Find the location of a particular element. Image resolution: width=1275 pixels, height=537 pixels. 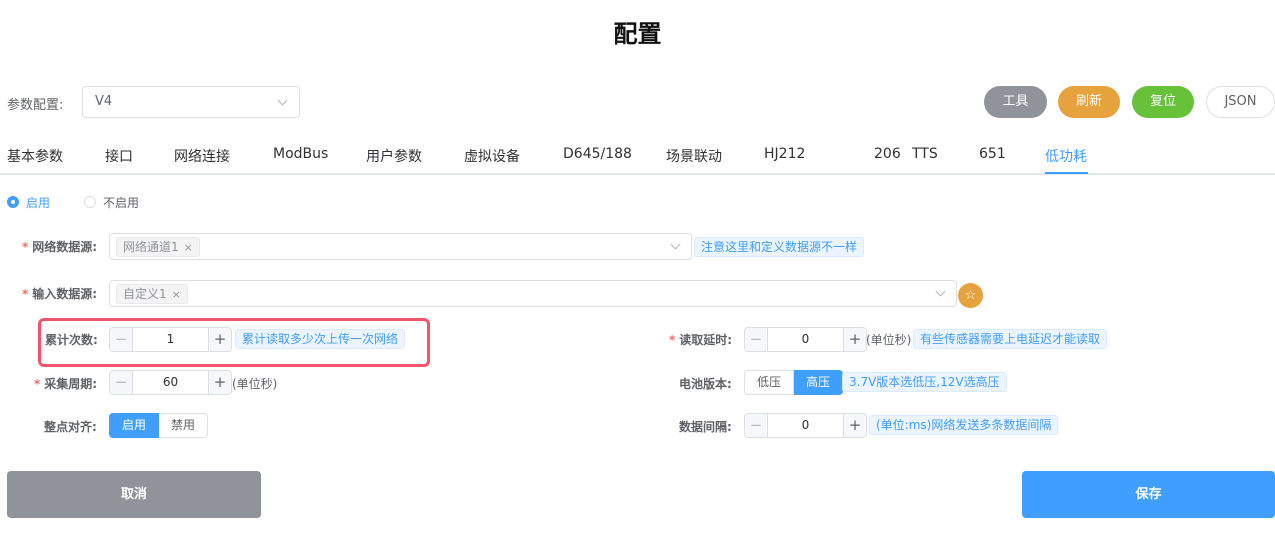

read-delay-value: 0 is located at coordinates (805, 339).